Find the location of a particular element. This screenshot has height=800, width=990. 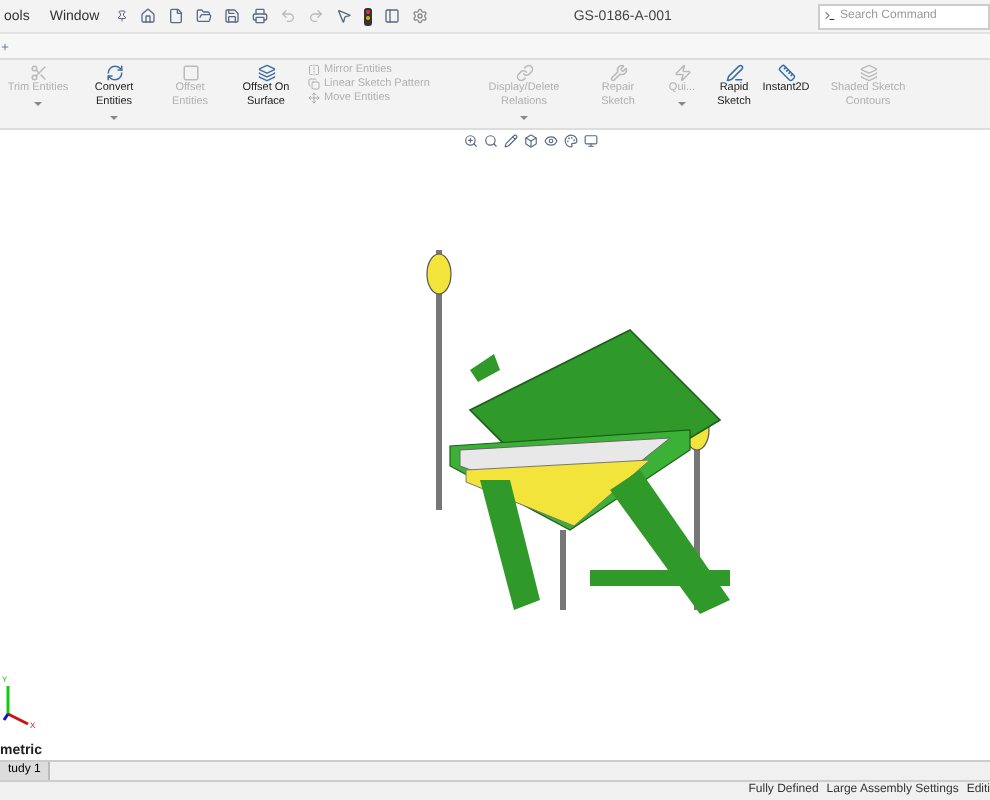

convert-icon is located at coordinates (114, 73).